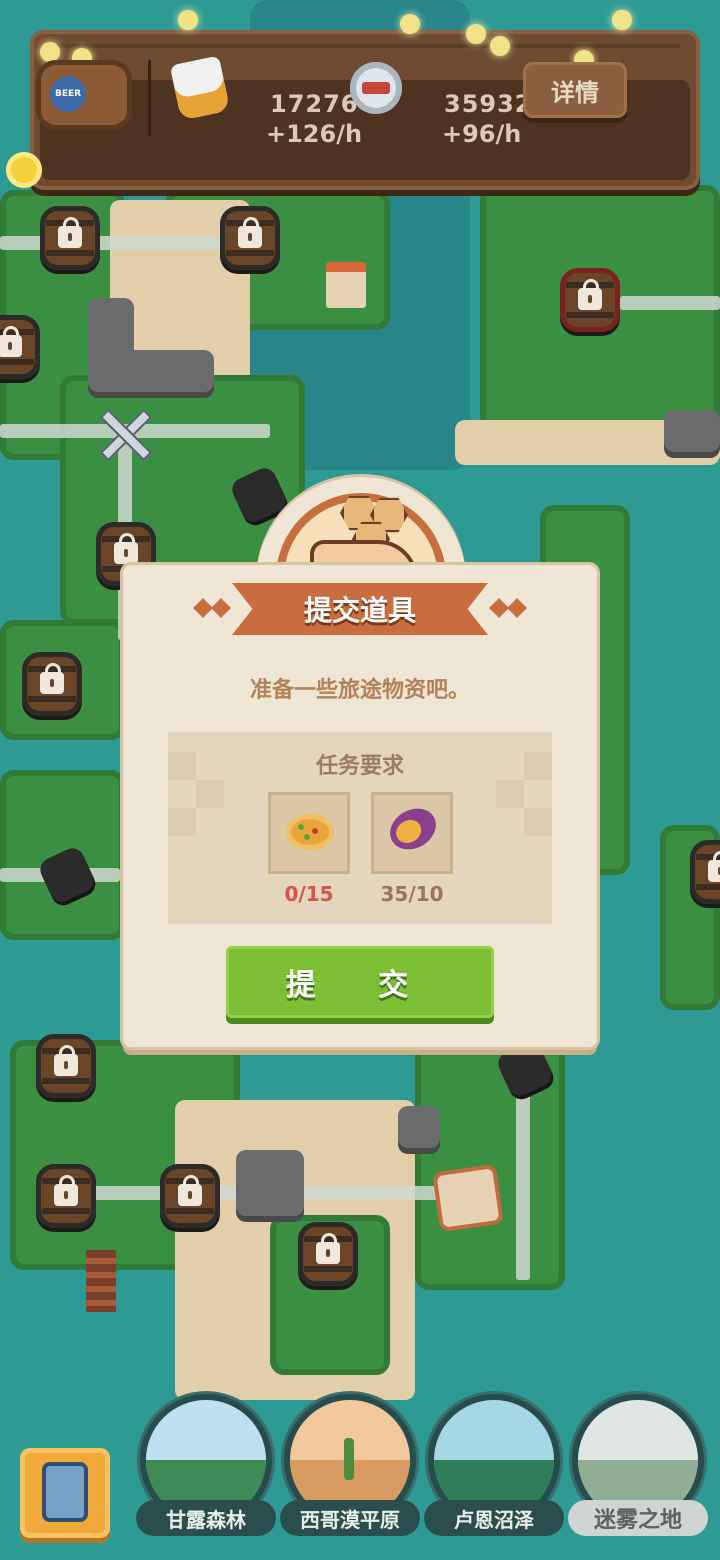 This screenshot has width=720, height=1560. Describe the element at coordinates (360, 982) in the screenshot. I see `submit-button: 提 交` at that location.